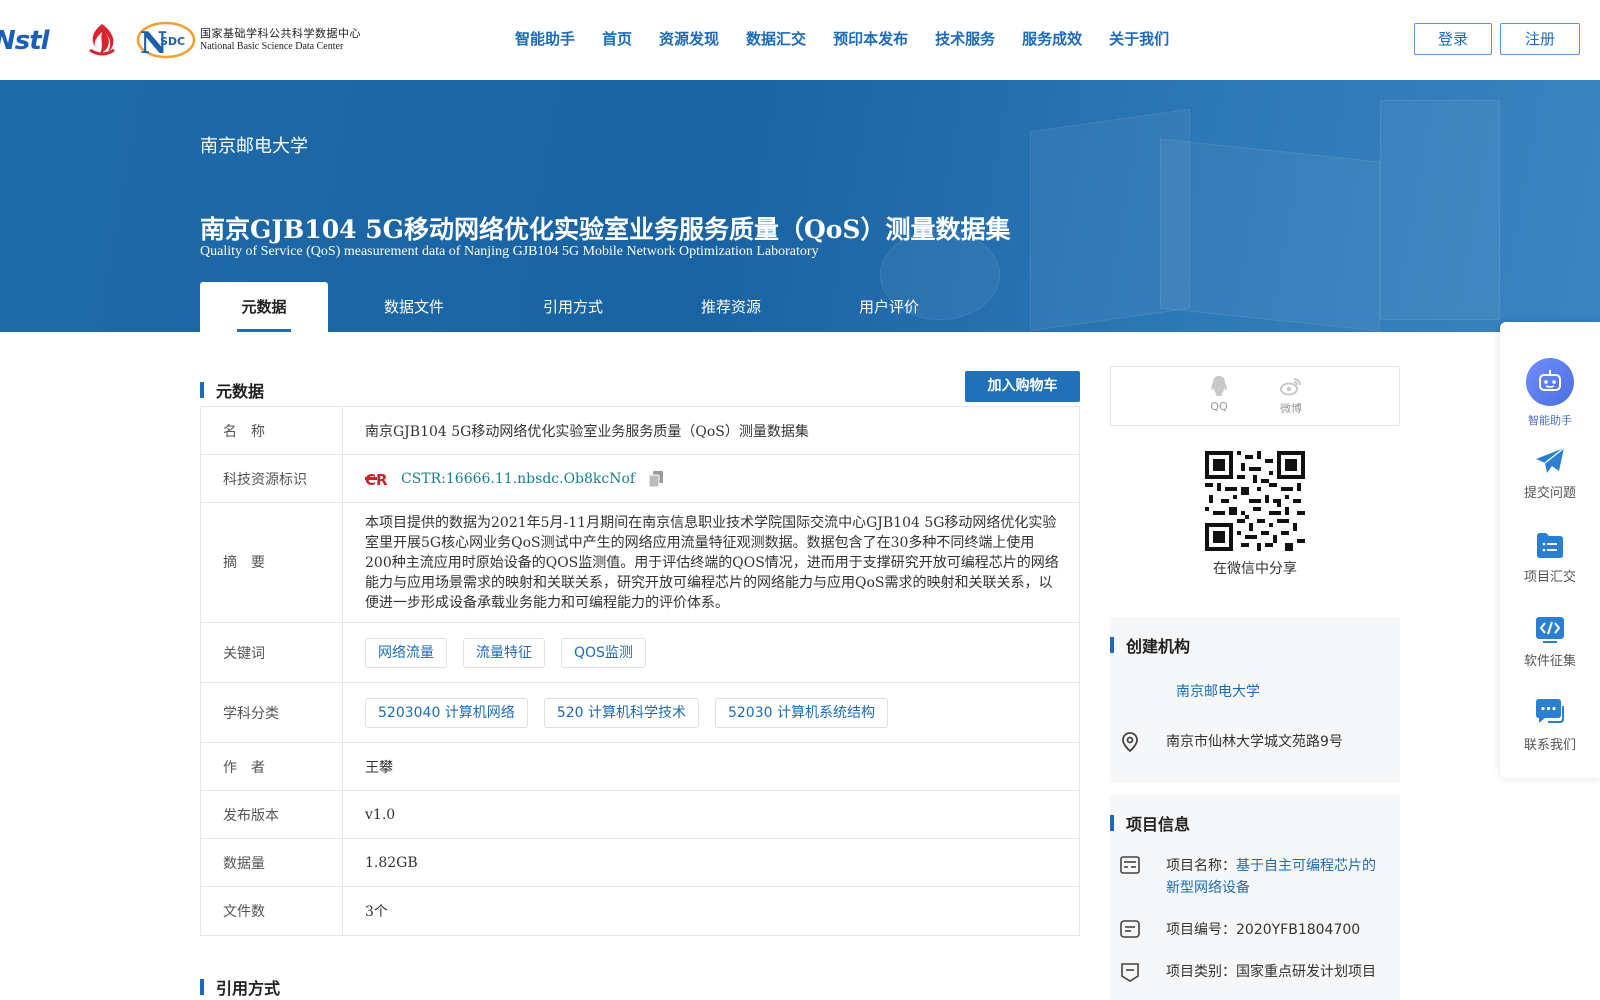  What do you see at coordinates (1255, 396) in the screenshot?
I see `share-box: QQ 微博` at bounding box center [1255, 396].